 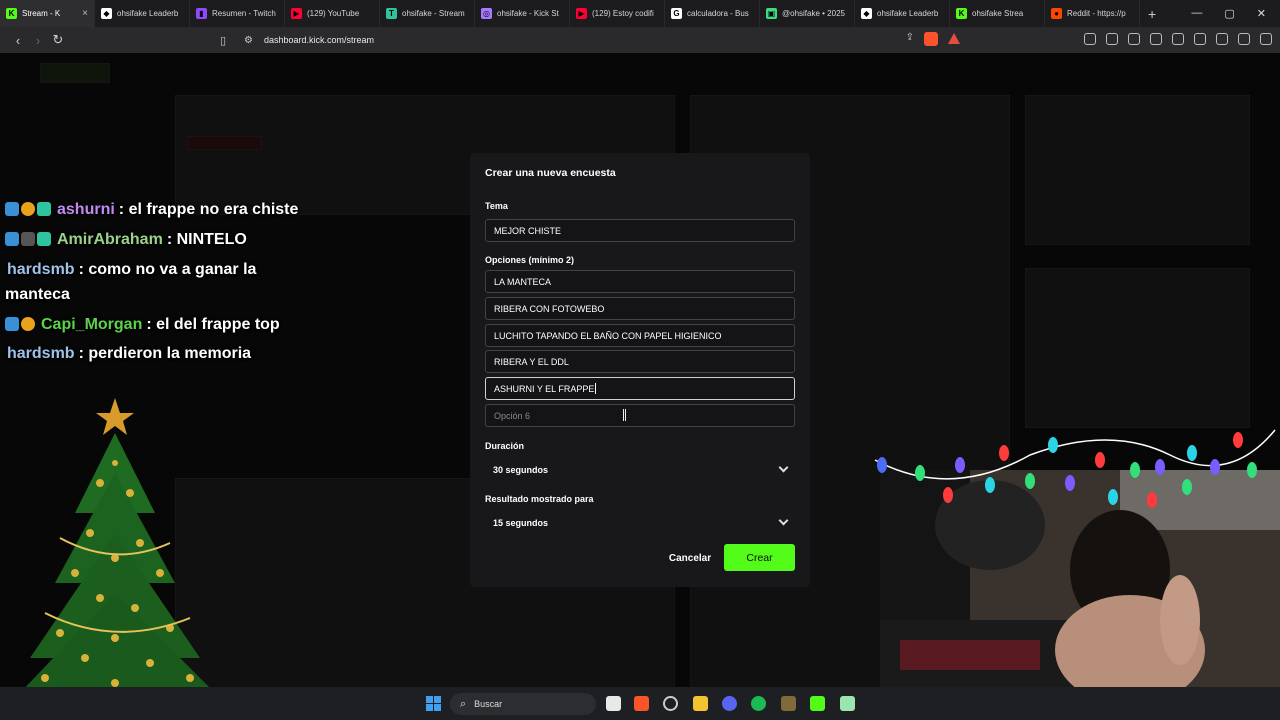 I want to click on close-tab-icon: ×, so click(x=85, y=13).